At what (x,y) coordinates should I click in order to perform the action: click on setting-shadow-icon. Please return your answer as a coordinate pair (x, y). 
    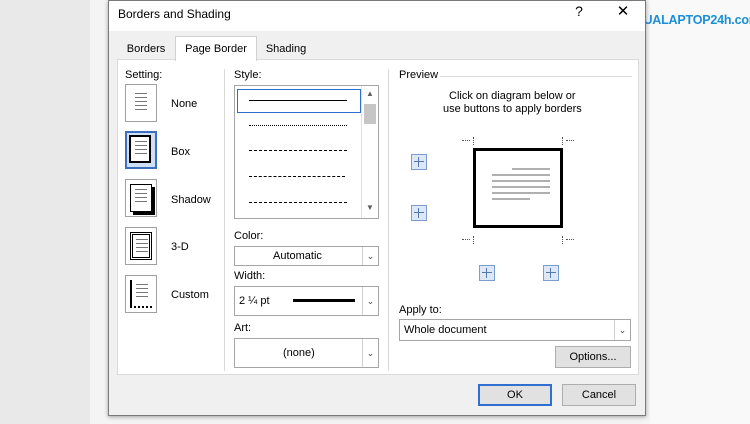
    Looking at the image, I should click on (141, 198).